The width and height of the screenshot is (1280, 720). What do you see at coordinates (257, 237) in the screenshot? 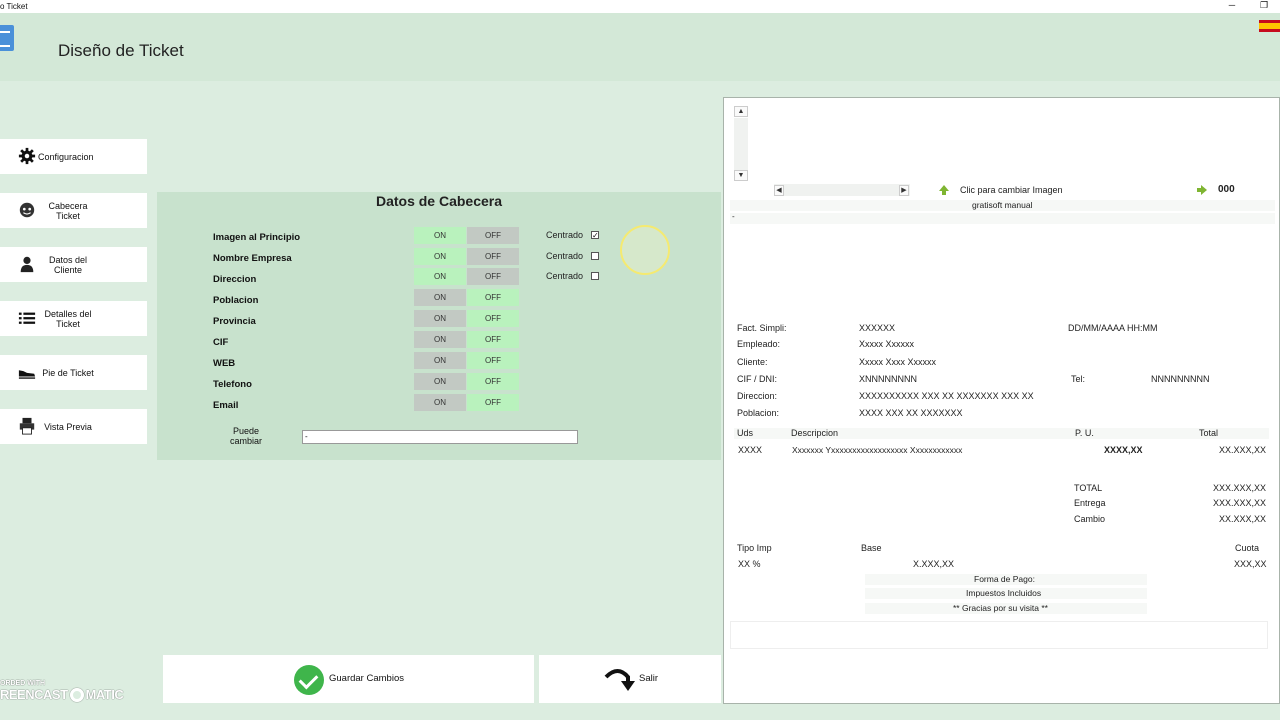
I see `row-label-imagen: Imagen al Principio` at bounding box center [257, 237].